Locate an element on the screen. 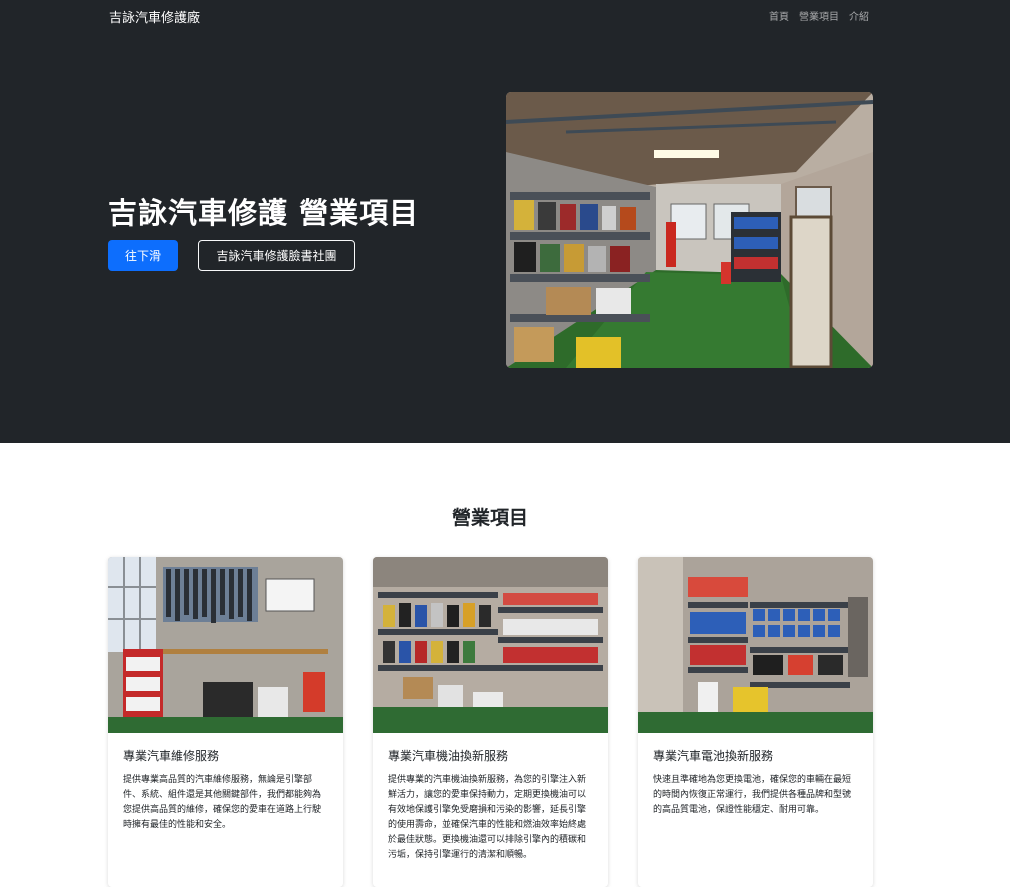 This screenshot has height=887, width=1010. service-card-title: 專業汽車電池換新服務 is located at coordinates (713, 756).